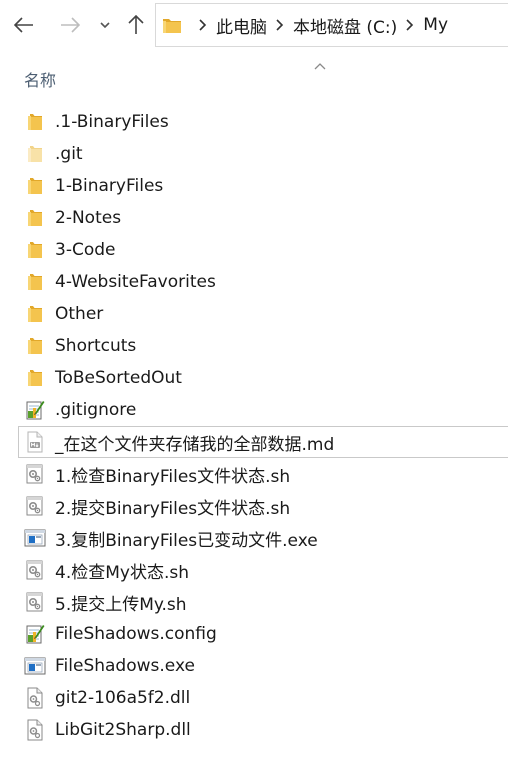  I want to click on file-name: git2-106a5f2.dll, so click(123, 698).